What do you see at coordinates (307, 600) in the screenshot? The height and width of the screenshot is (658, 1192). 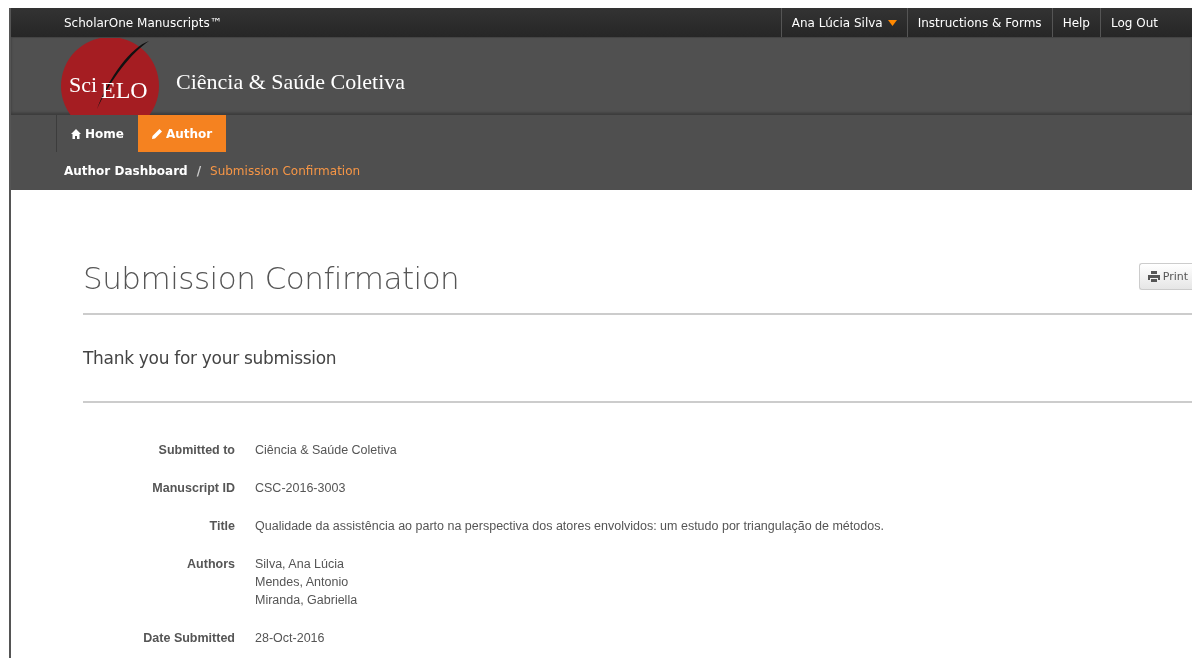 I see `field-value: Miranda, Gabriella` at bounding box center [307, 600].